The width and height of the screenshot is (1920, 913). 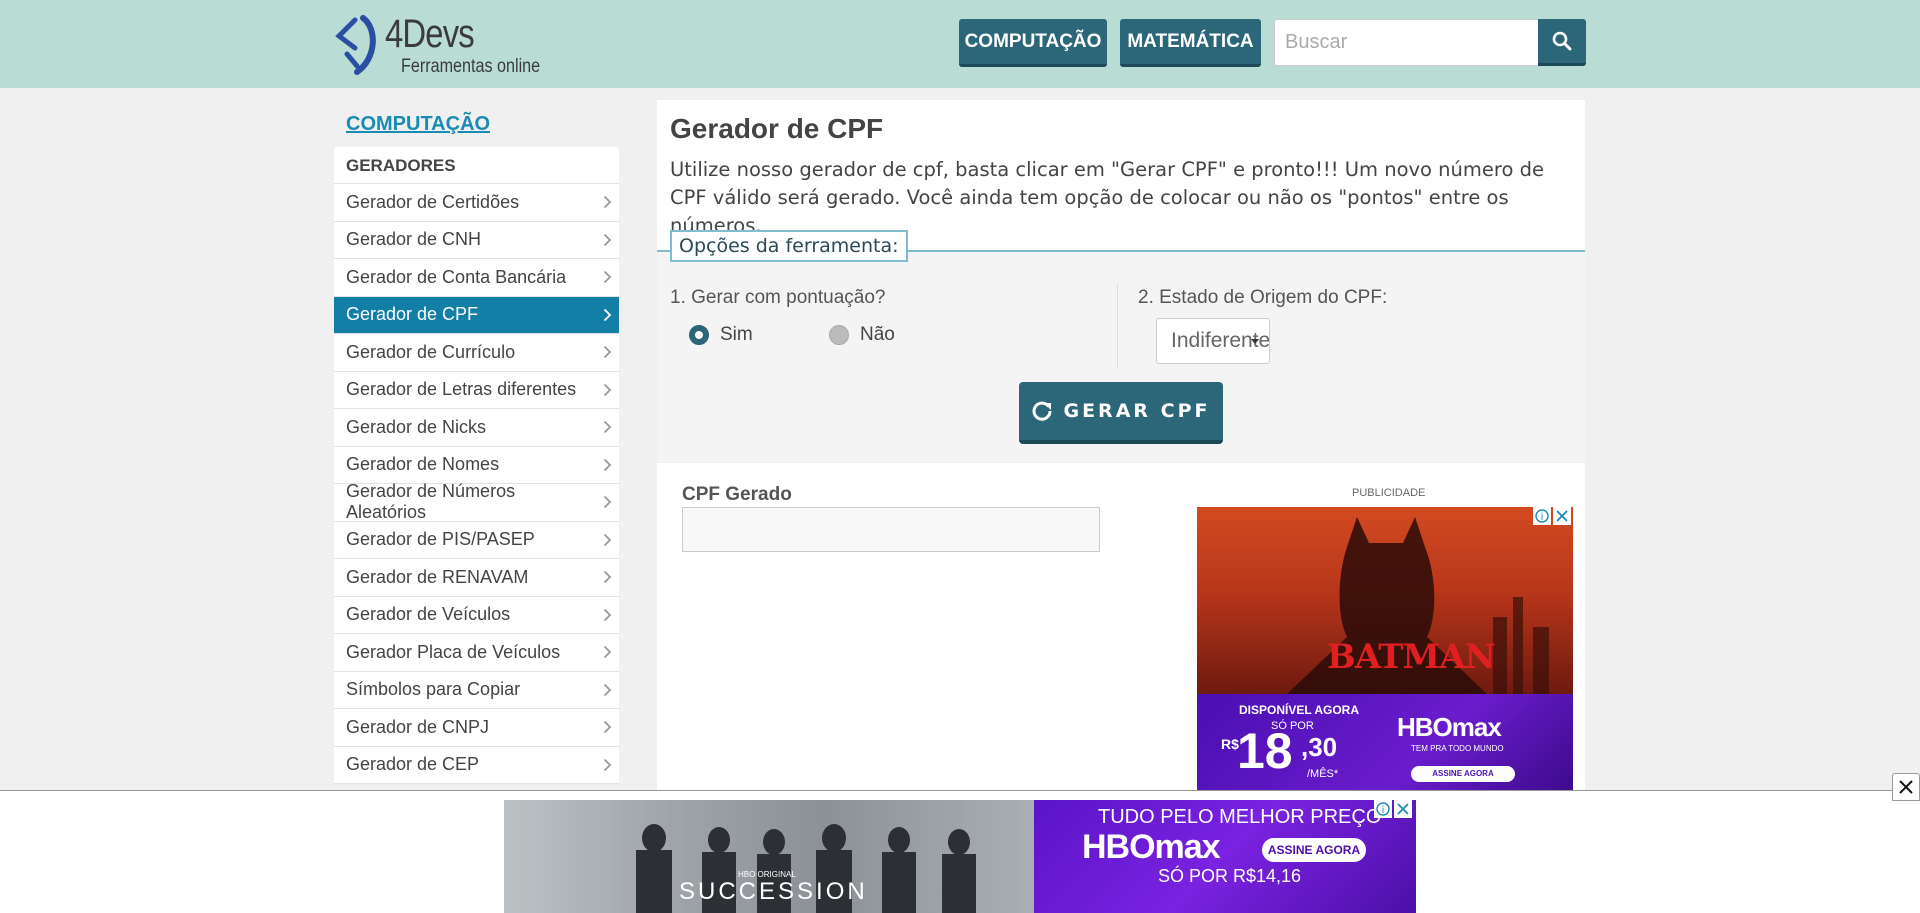 I want to click on sidebar-item: Gerador de CNPJ, so click(x=476, y=728).